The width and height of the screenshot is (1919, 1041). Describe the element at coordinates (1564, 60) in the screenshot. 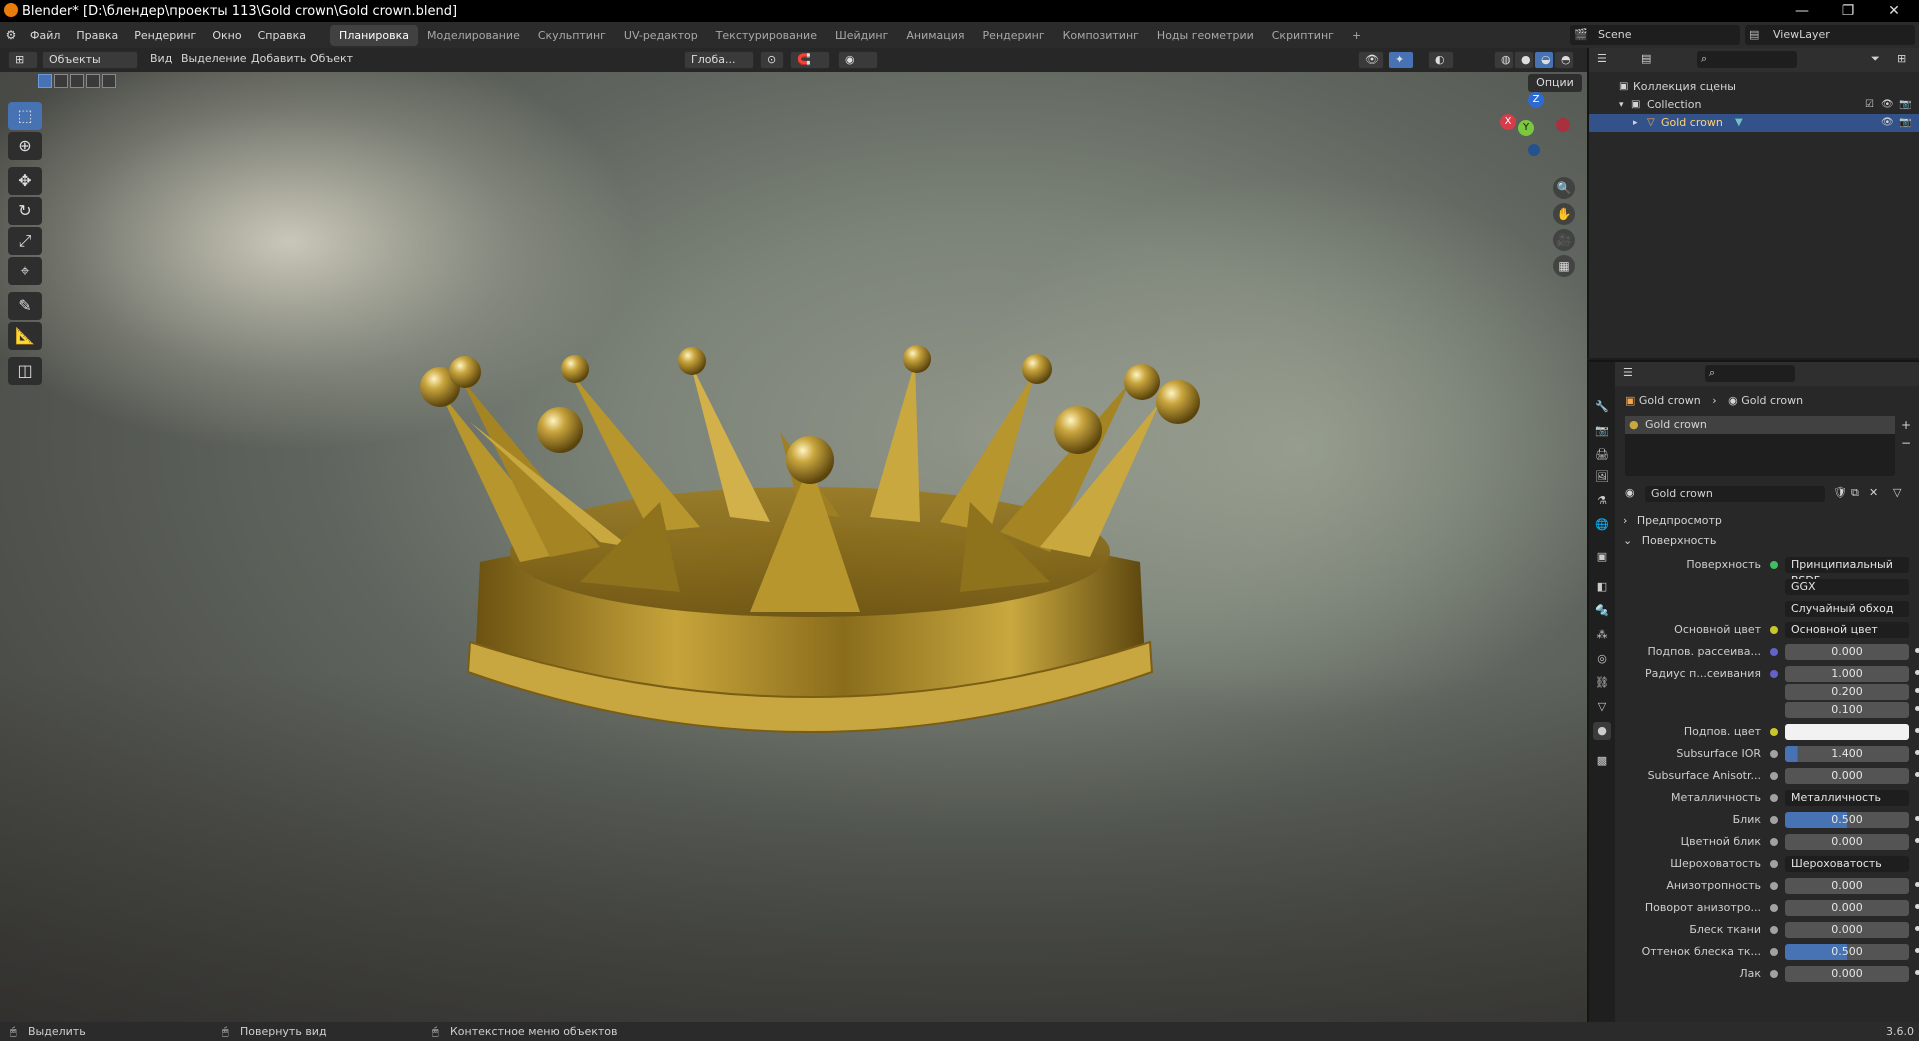

I see `rendered-shading-icon: ◓` at that location.